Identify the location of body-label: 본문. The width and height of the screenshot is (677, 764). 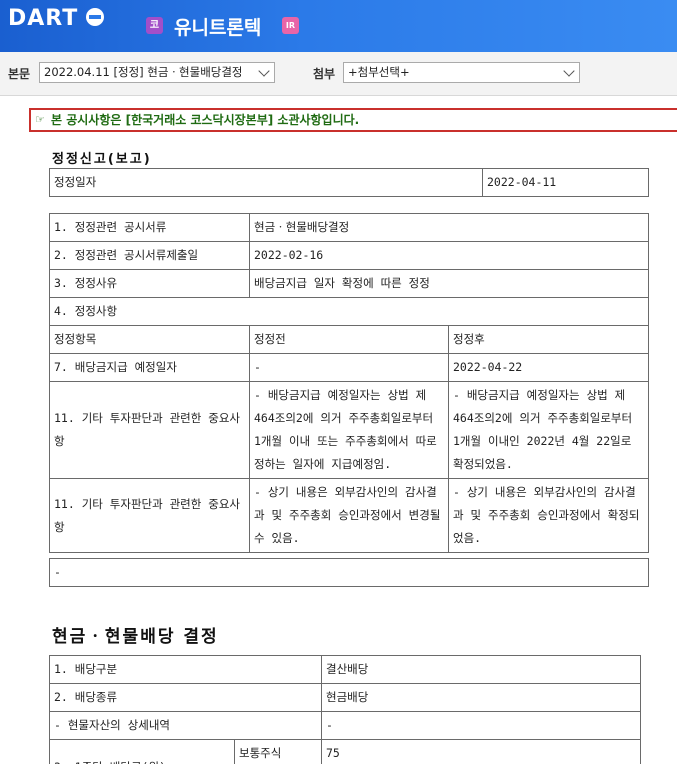
(19, 74).